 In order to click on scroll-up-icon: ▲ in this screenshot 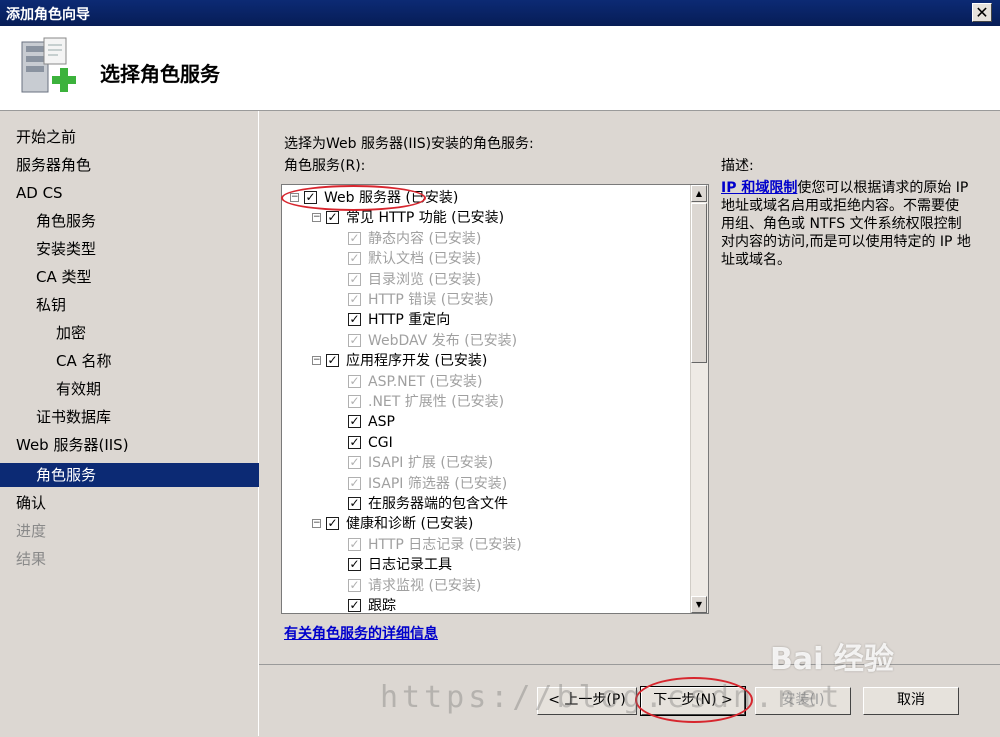, I will do `click(699, 193)`.